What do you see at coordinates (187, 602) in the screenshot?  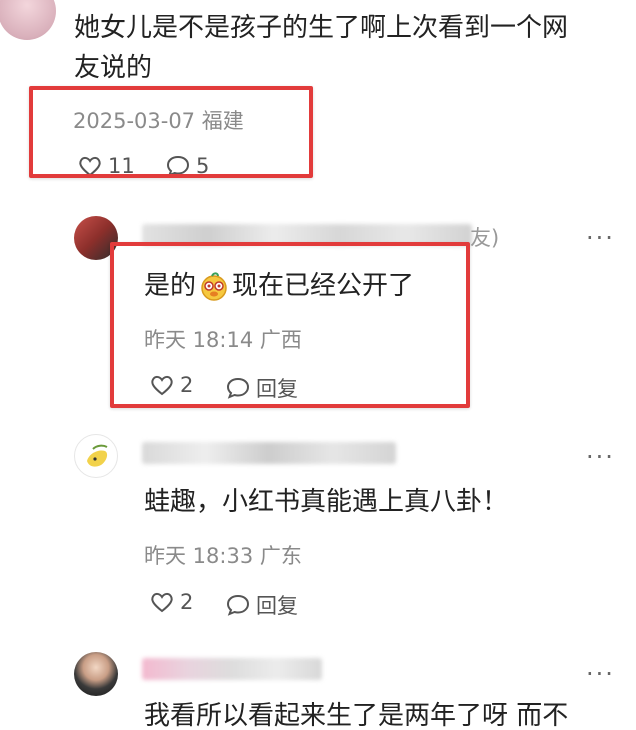 I see `like-count: 2` at bounding box center [187, 602].